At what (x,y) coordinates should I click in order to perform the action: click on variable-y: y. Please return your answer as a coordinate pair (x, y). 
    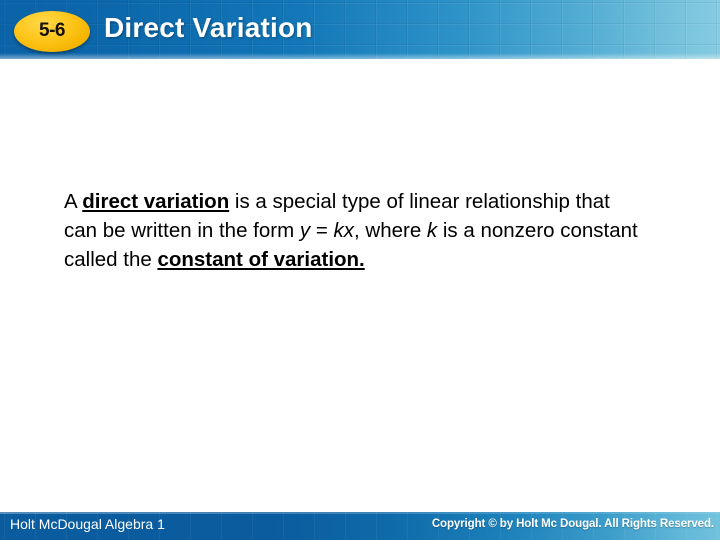
    Looking at the image, I should click on (305, 230).